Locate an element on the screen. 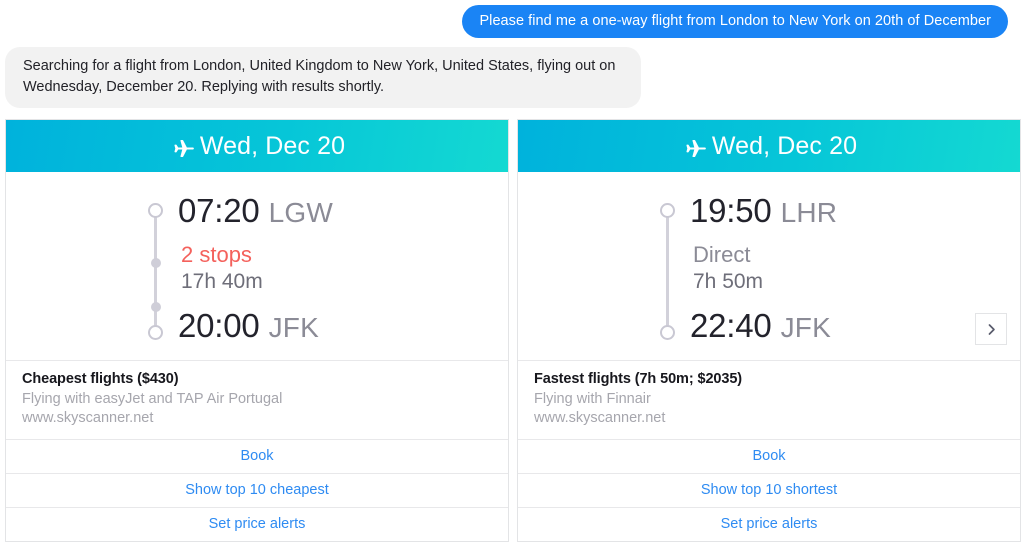 This screenshot has height=549, width=1033. summary-airlines: Flying with Finnair is located at coordinates (592, 398).